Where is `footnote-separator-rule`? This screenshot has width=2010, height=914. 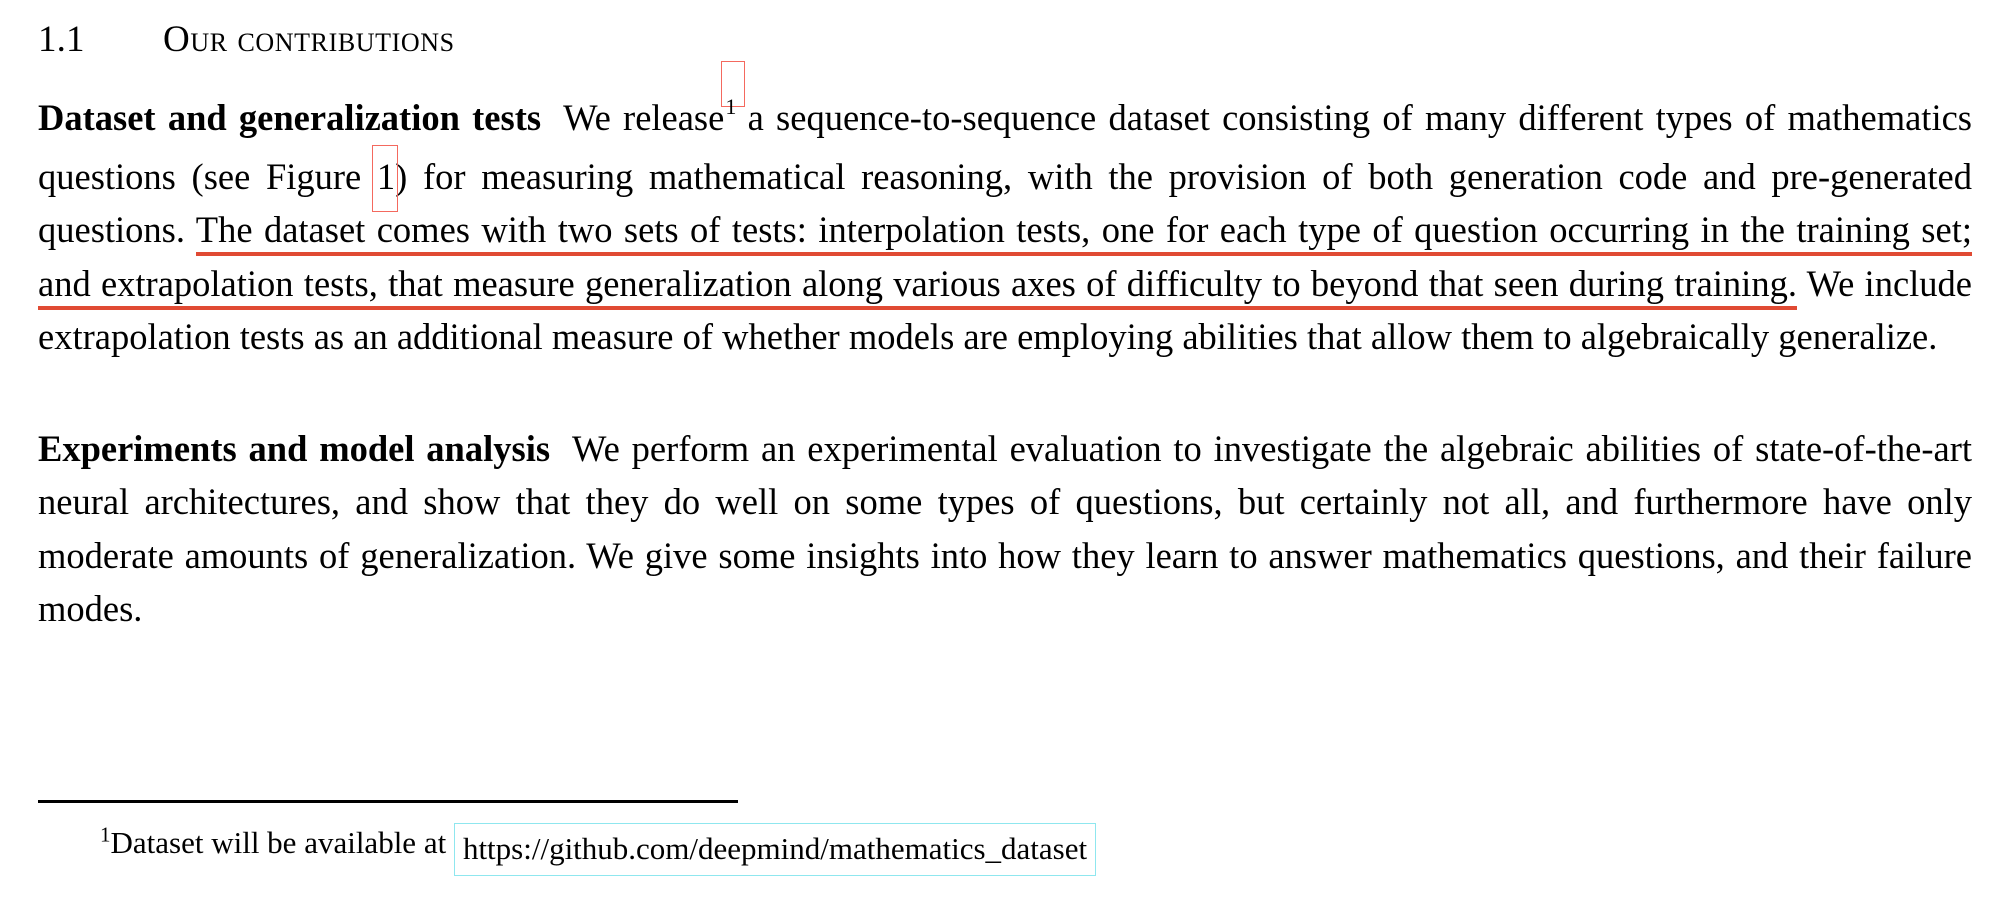 footnote-separator-rule is located at coordinates (388, 801).